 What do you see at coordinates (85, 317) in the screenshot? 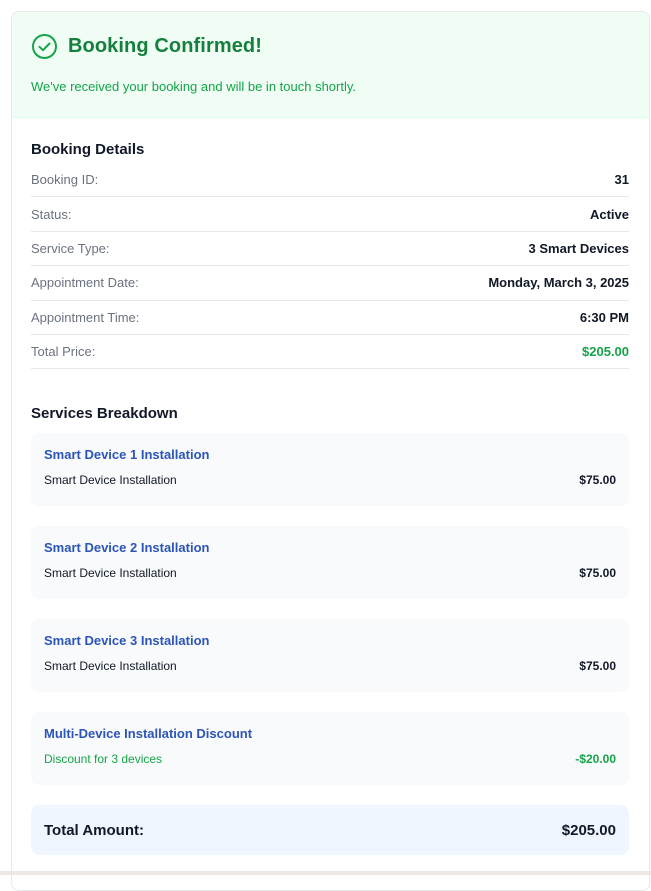
I see `detail-label: Appointment Time:` at bounding box center [85, 317].